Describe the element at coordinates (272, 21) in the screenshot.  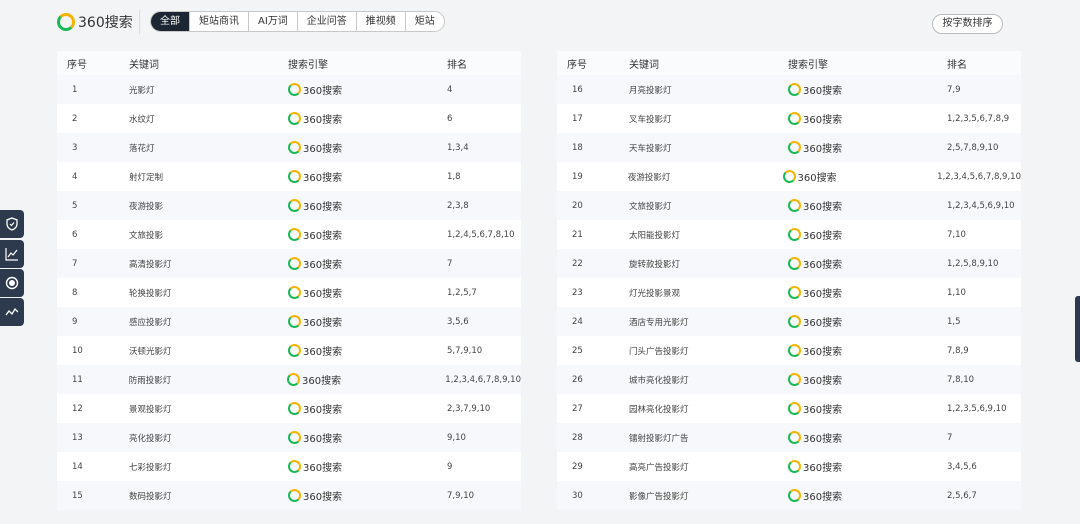
I see `tab-2: AI万词` at that location.